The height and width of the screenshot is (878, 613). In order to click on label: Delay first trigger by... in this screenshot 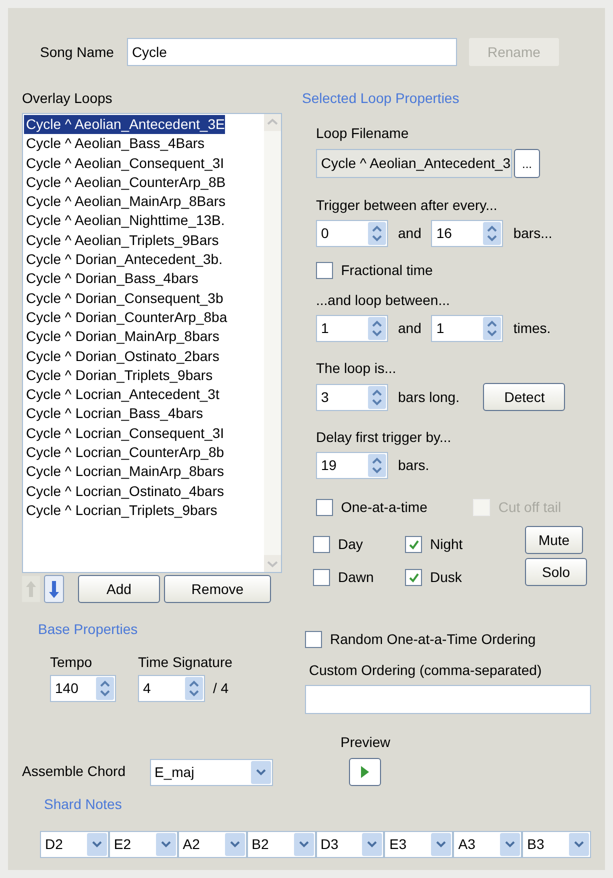, I will do `click(384, 437)`.